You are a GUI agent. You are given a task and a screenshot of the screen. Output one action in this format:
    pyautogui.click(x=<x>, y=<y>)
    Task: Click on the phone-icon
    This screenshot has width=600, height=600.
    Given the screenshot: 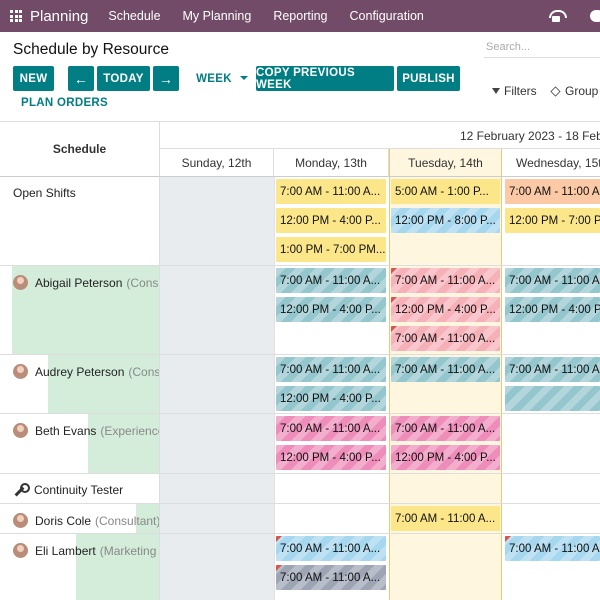 What is the action you would take?
    pyautogui.click(x=557, y=16)
    